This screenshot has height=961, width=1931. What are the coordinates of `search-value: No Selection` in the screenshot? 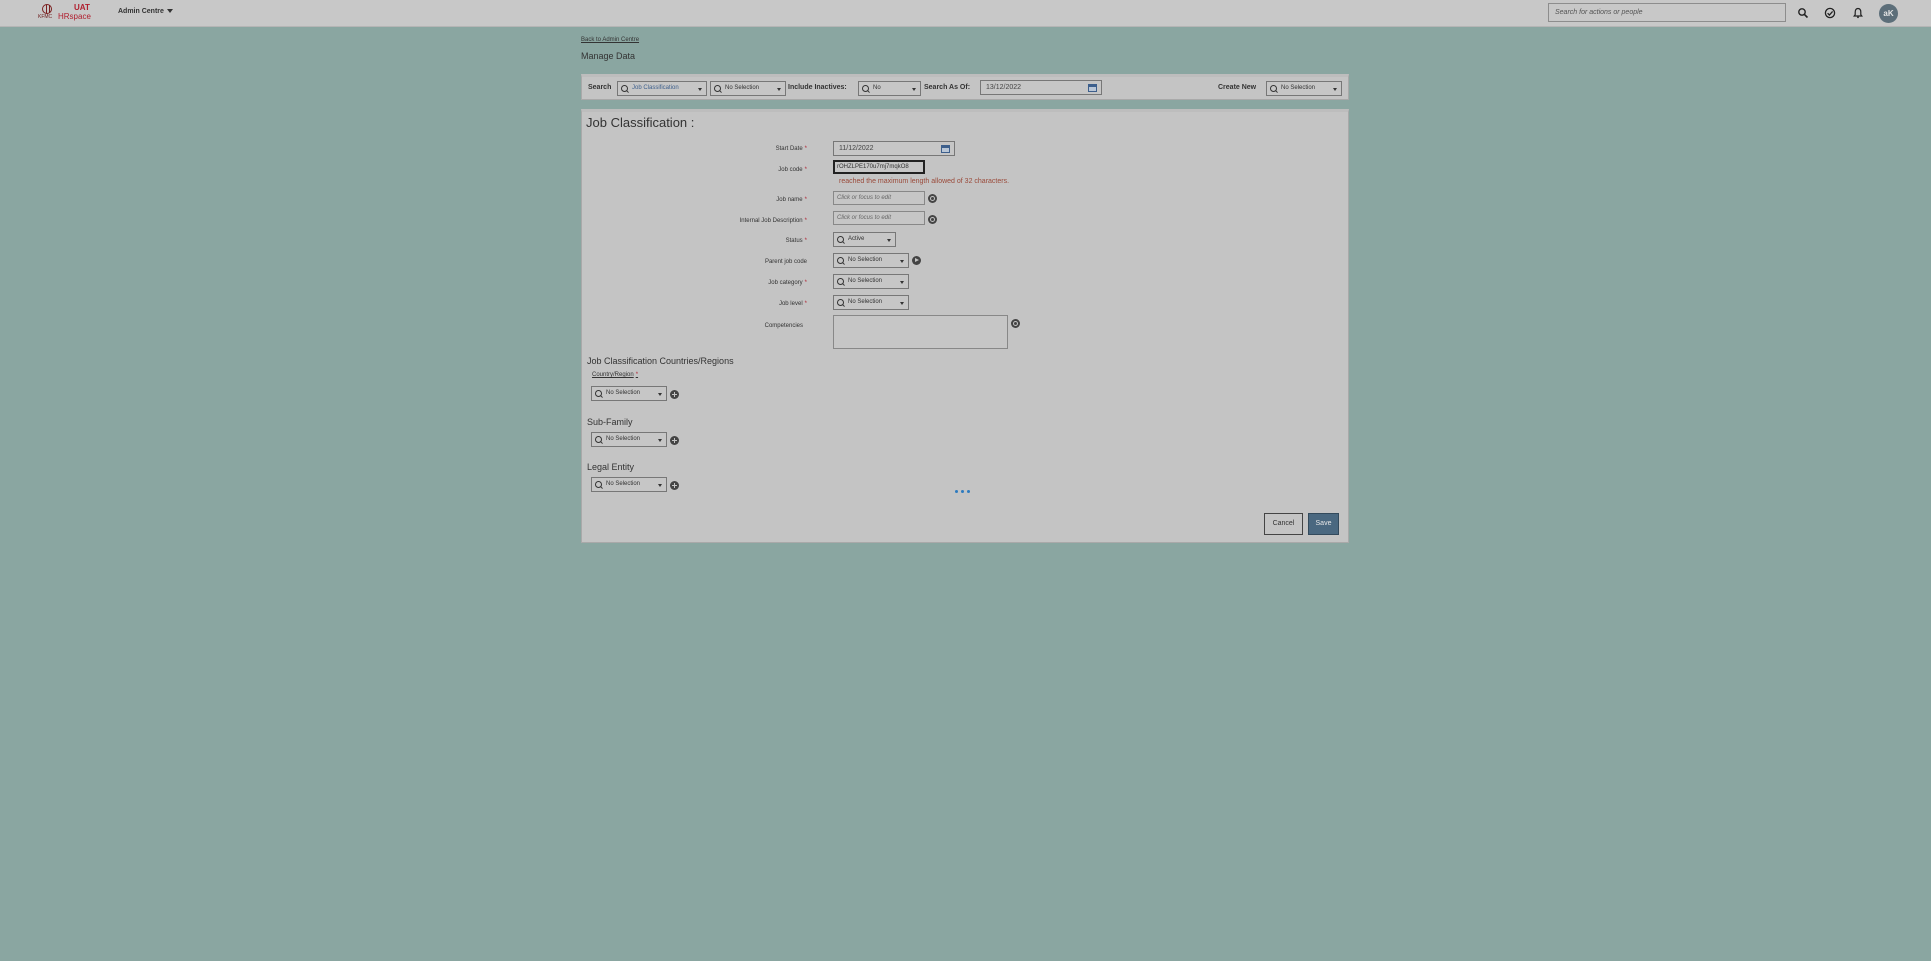 It's located at (742, 88).